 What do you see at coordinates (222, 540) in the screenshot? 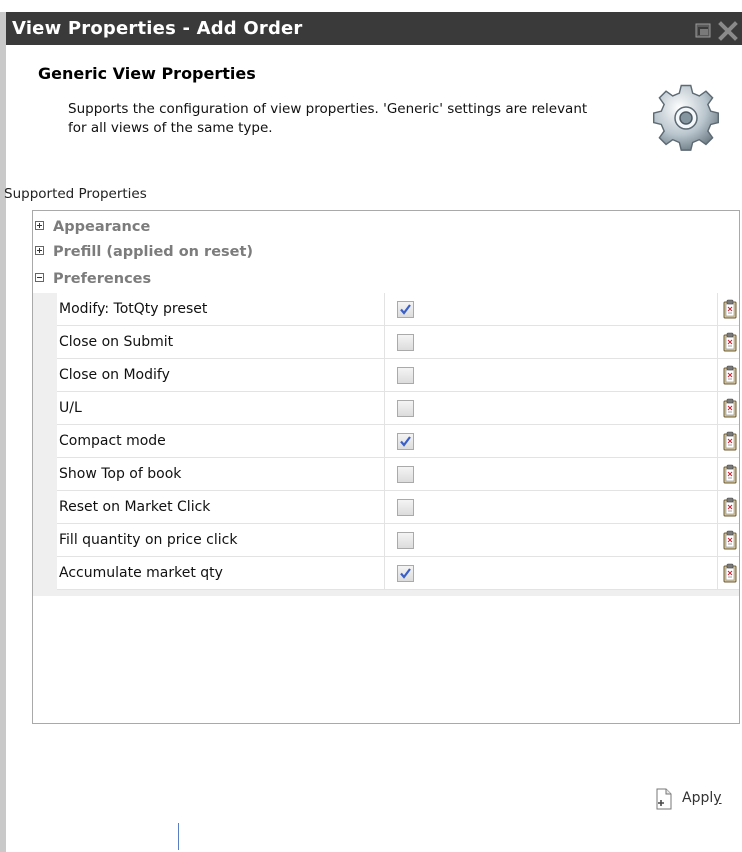
I see `property-name: Fill quantity on price click` at bounding box center [222, 540].